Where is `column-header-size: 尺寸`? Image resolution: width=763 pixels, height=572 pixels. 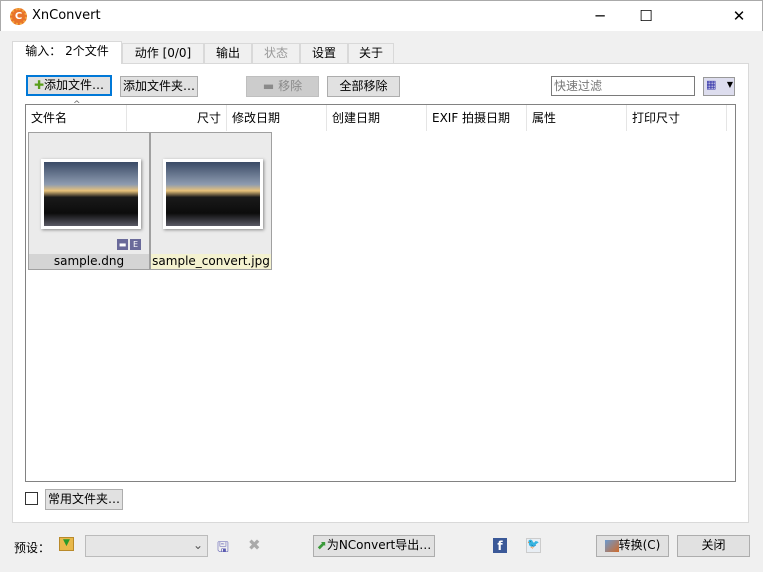
column-header-size: 尺寸 is located at coordinates (177, 118).